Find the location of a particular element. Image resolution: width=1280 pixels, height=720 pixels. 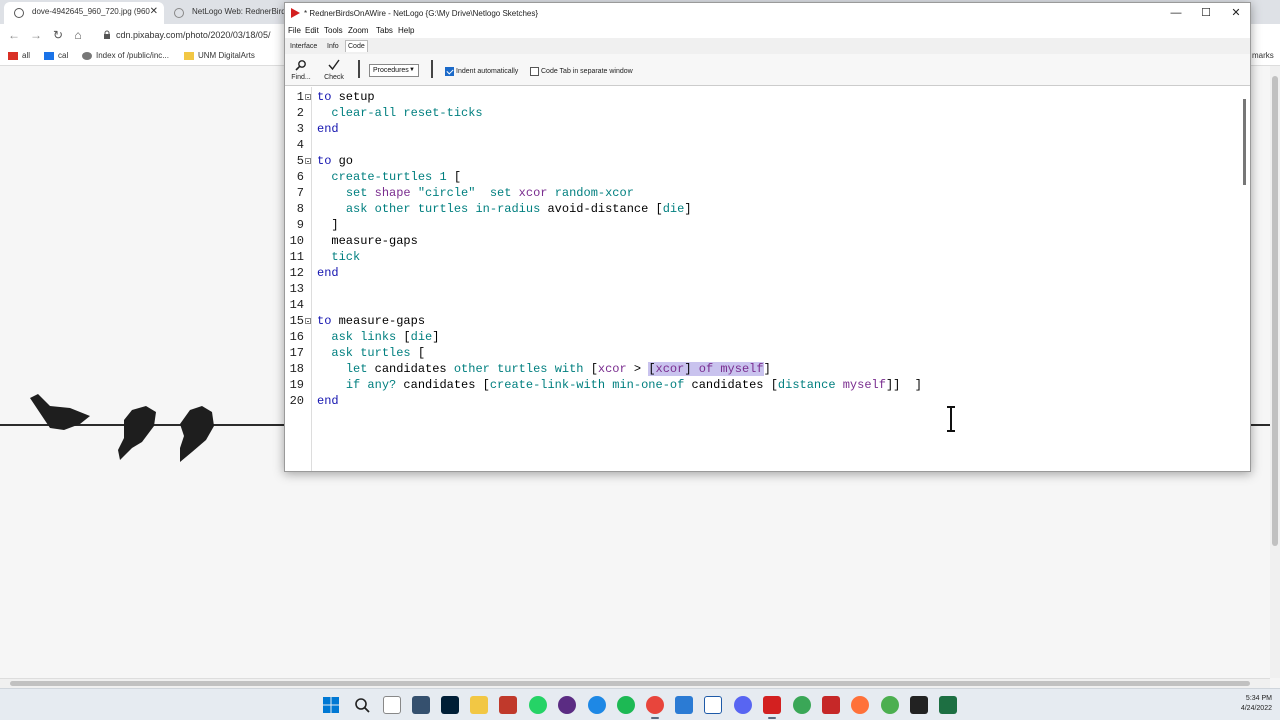

code-line-text: to setup is located at coordinates (346, 97).